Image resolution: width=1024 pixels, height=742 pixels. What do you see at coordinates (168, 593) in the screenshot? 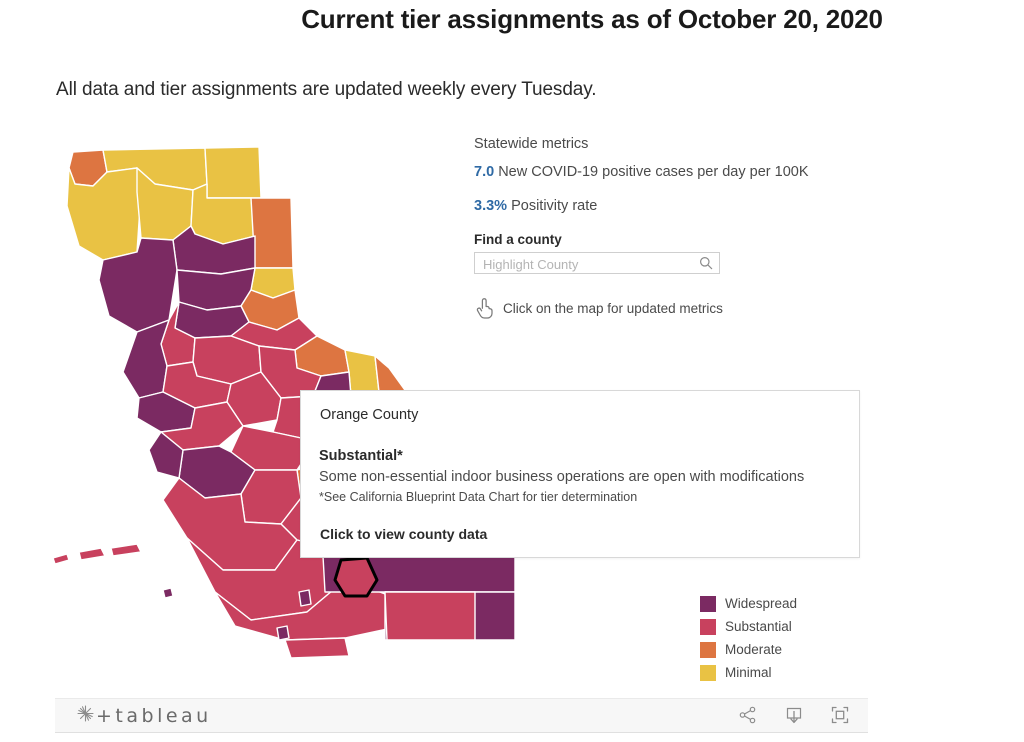
I see `island-anacapa` at bounding box center [168, 593].